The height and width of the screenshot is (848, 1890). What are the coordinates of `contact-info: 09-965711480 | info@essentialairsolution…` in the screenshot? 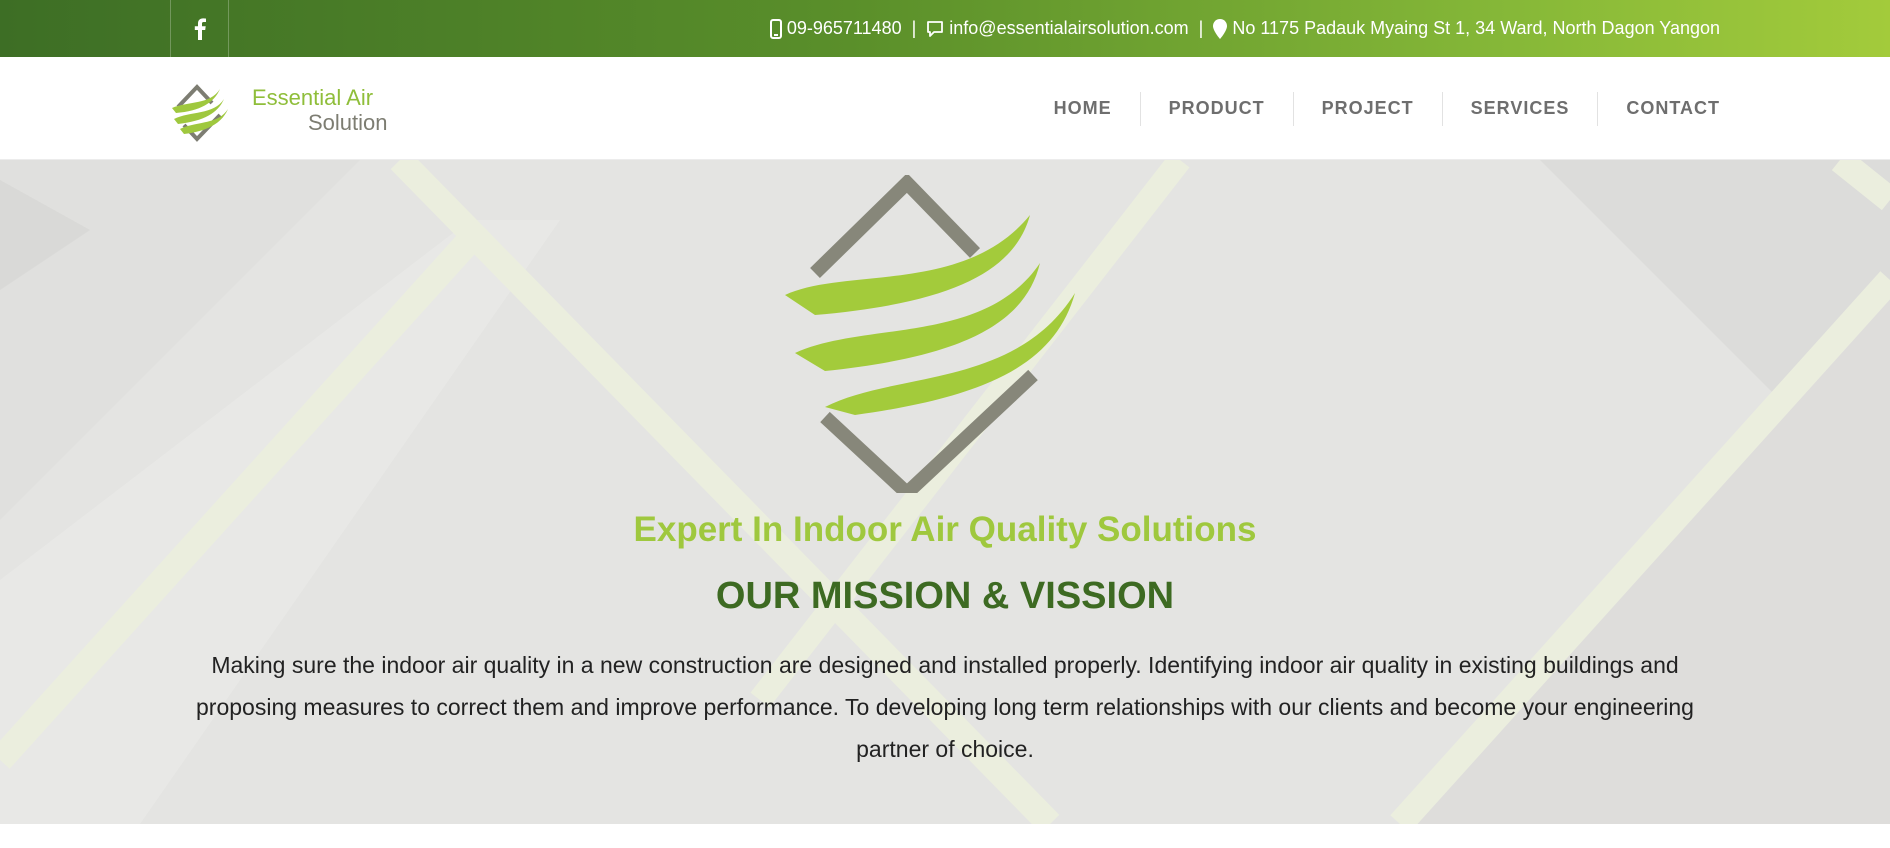 It's located at (1244, 28).